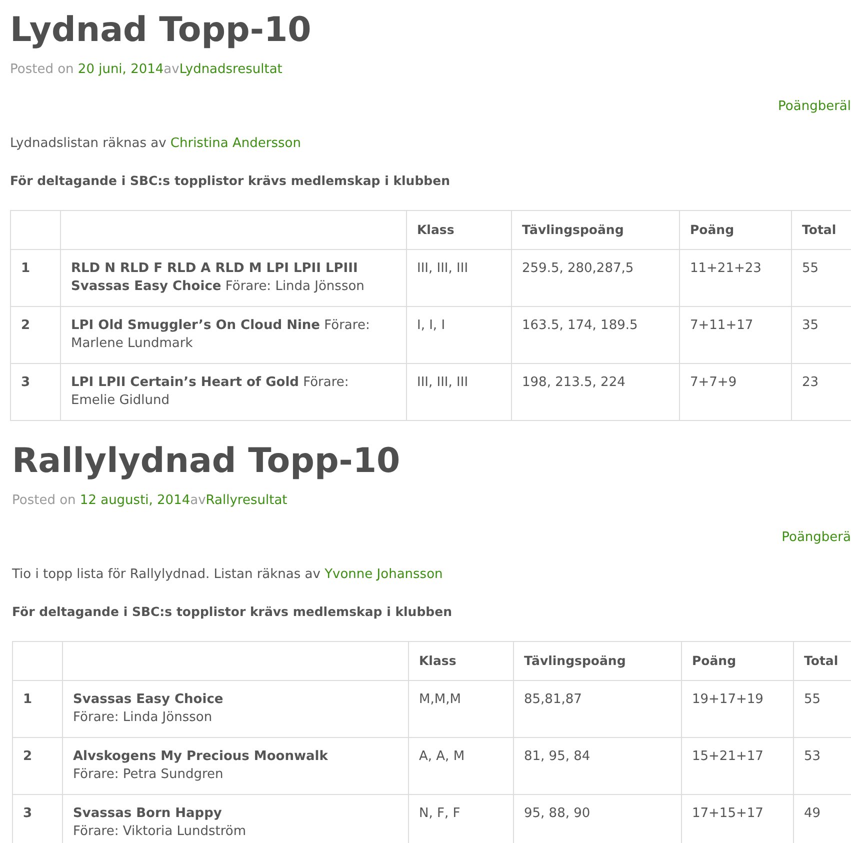  I want to click on date-link: 12 augusti, 2014, so click(135, 500).